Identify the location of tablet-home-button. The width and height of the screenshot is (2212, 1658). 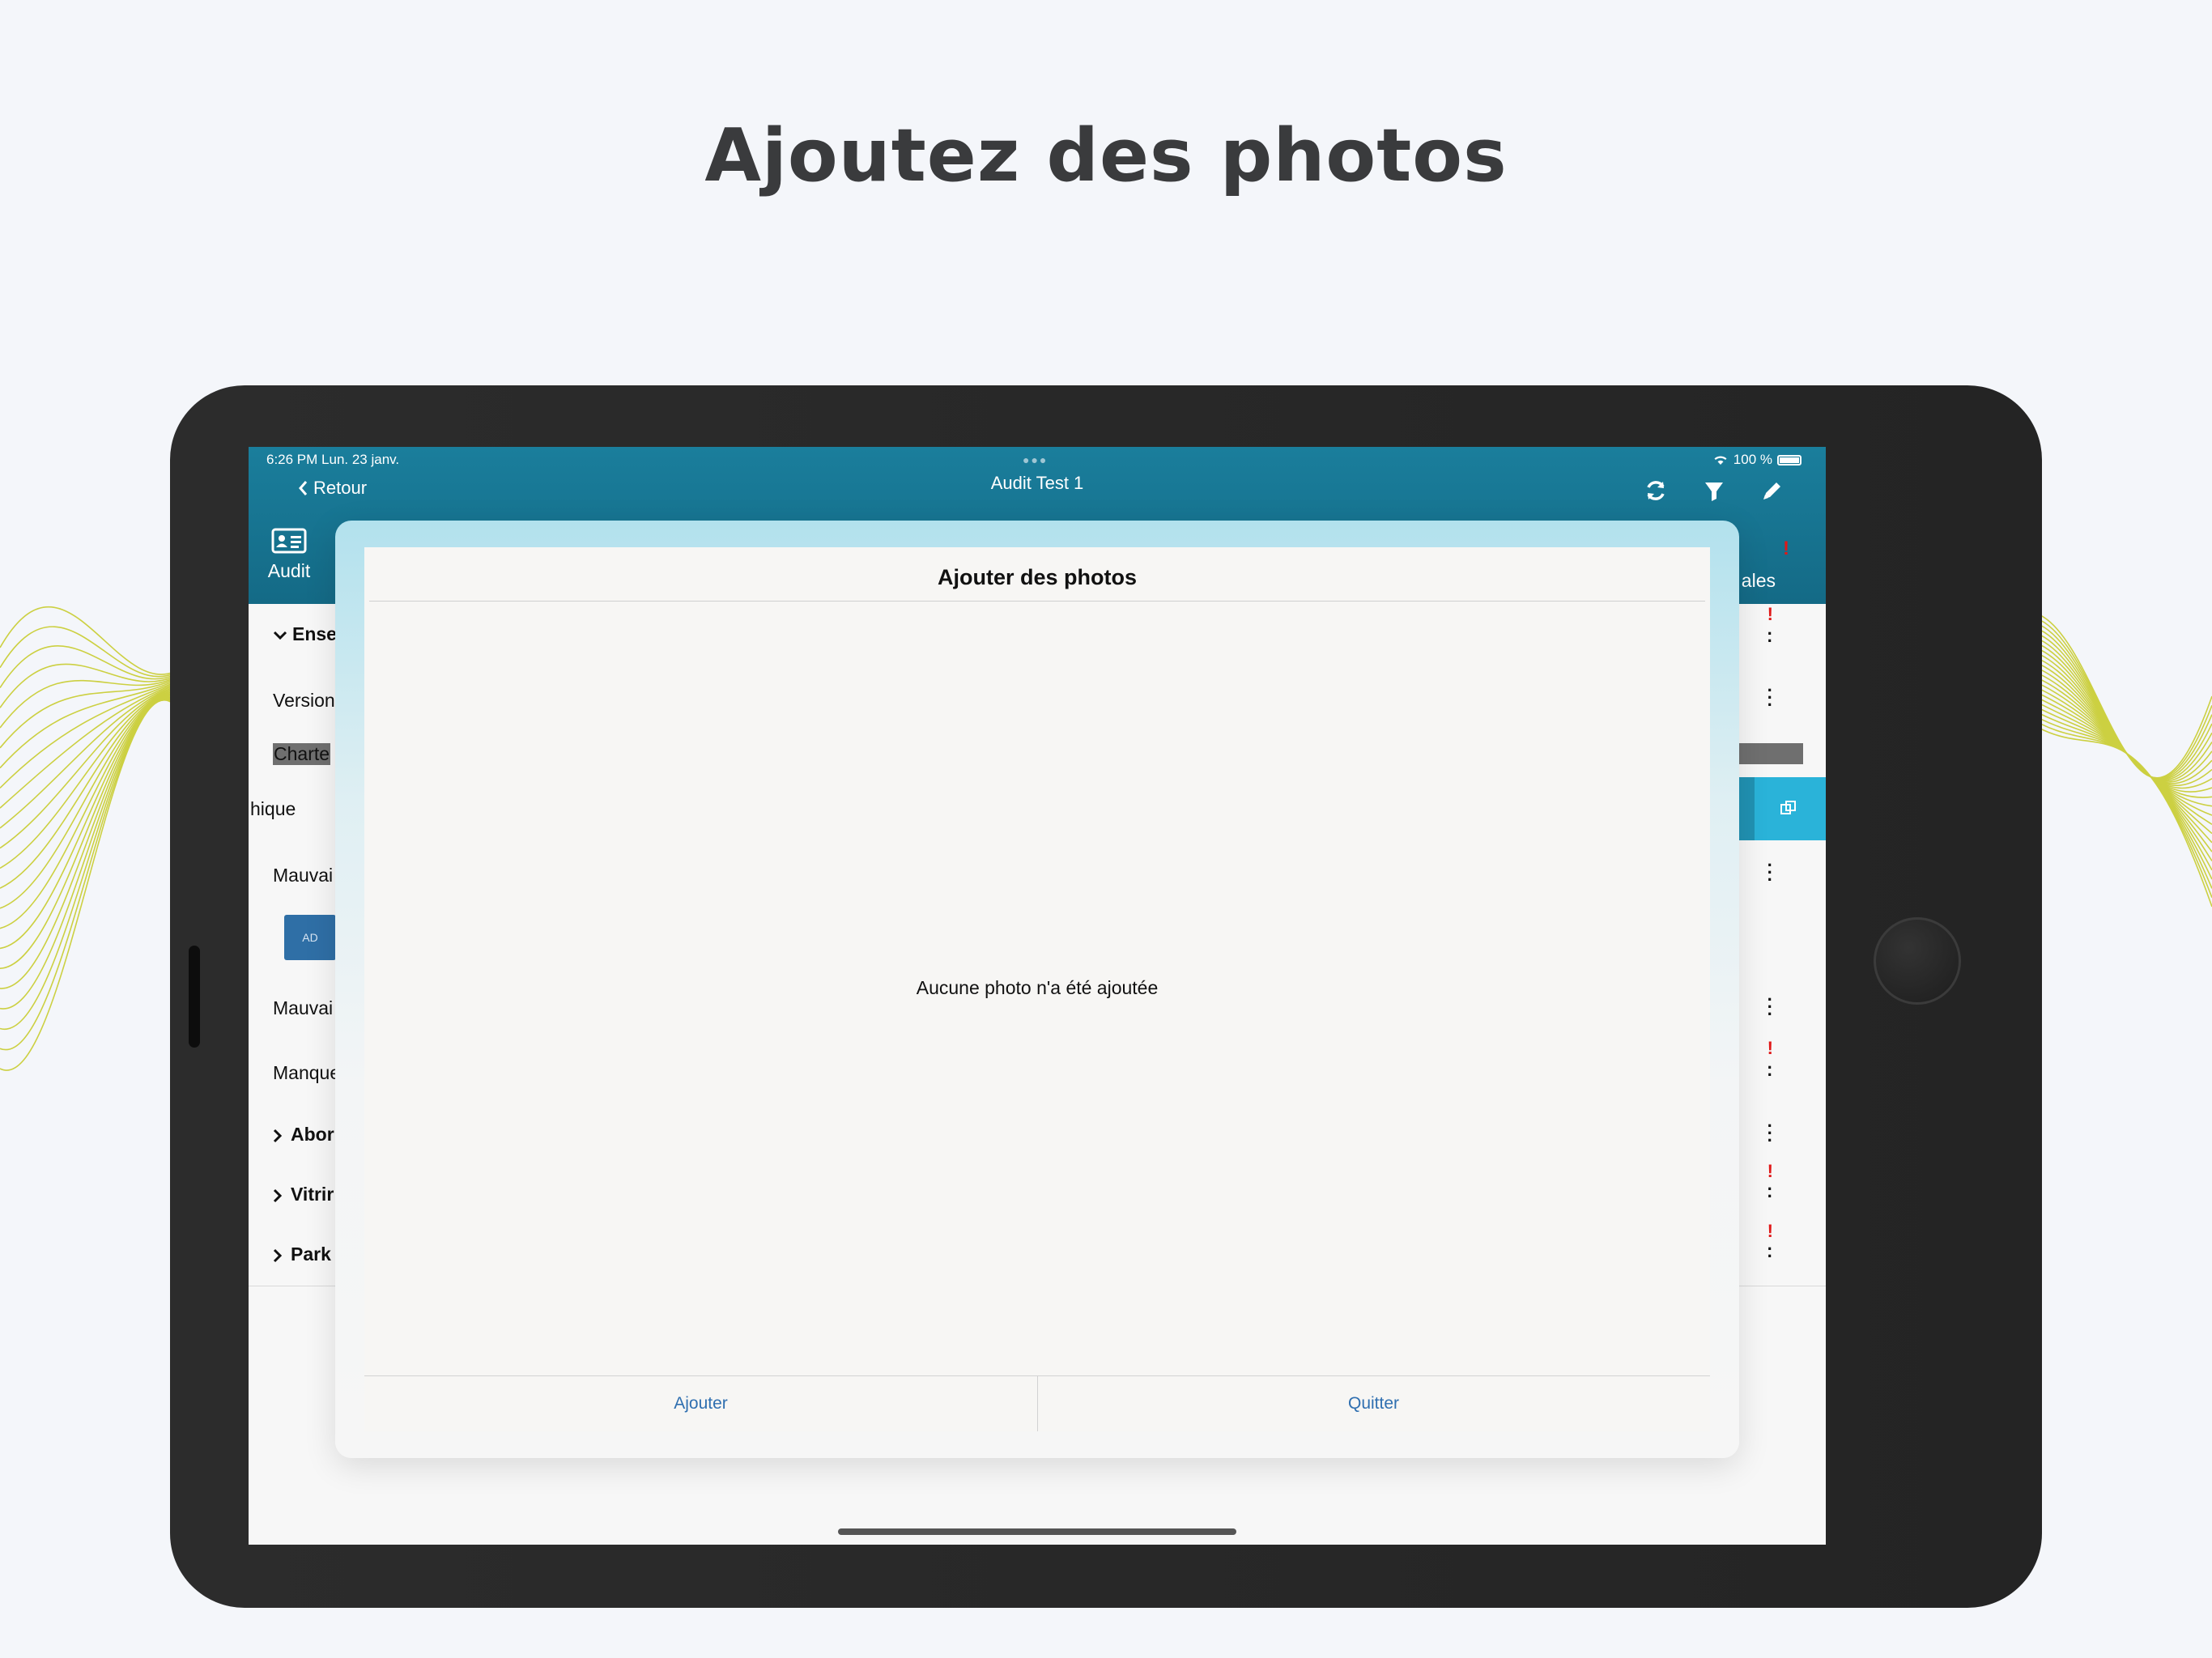
(1917, 961).